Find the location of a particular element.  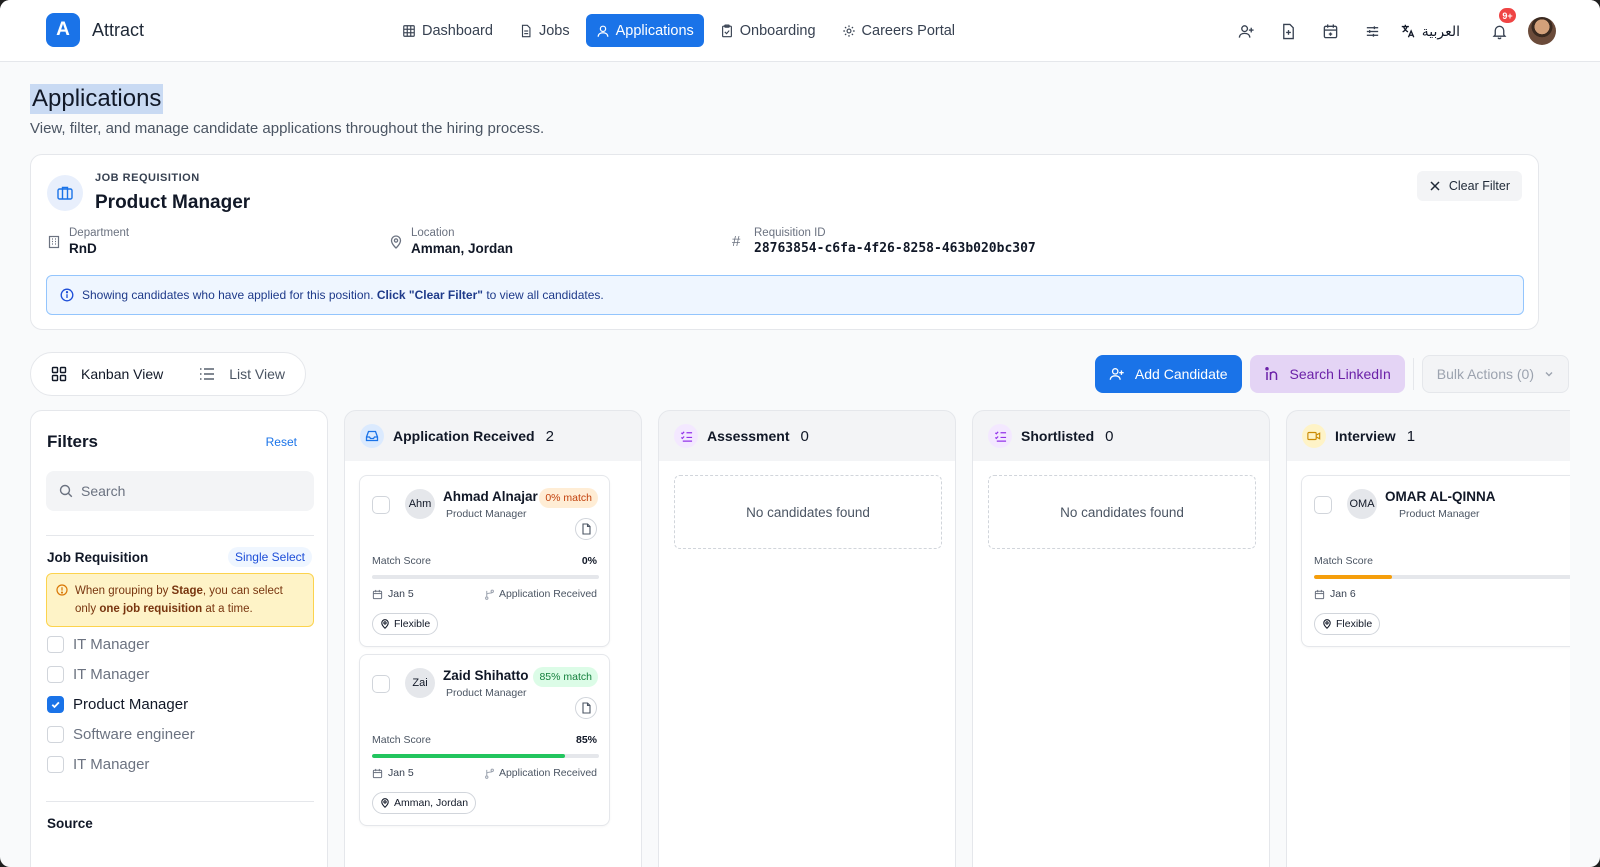

add-document-icon is located at coordinates (1289, 31).